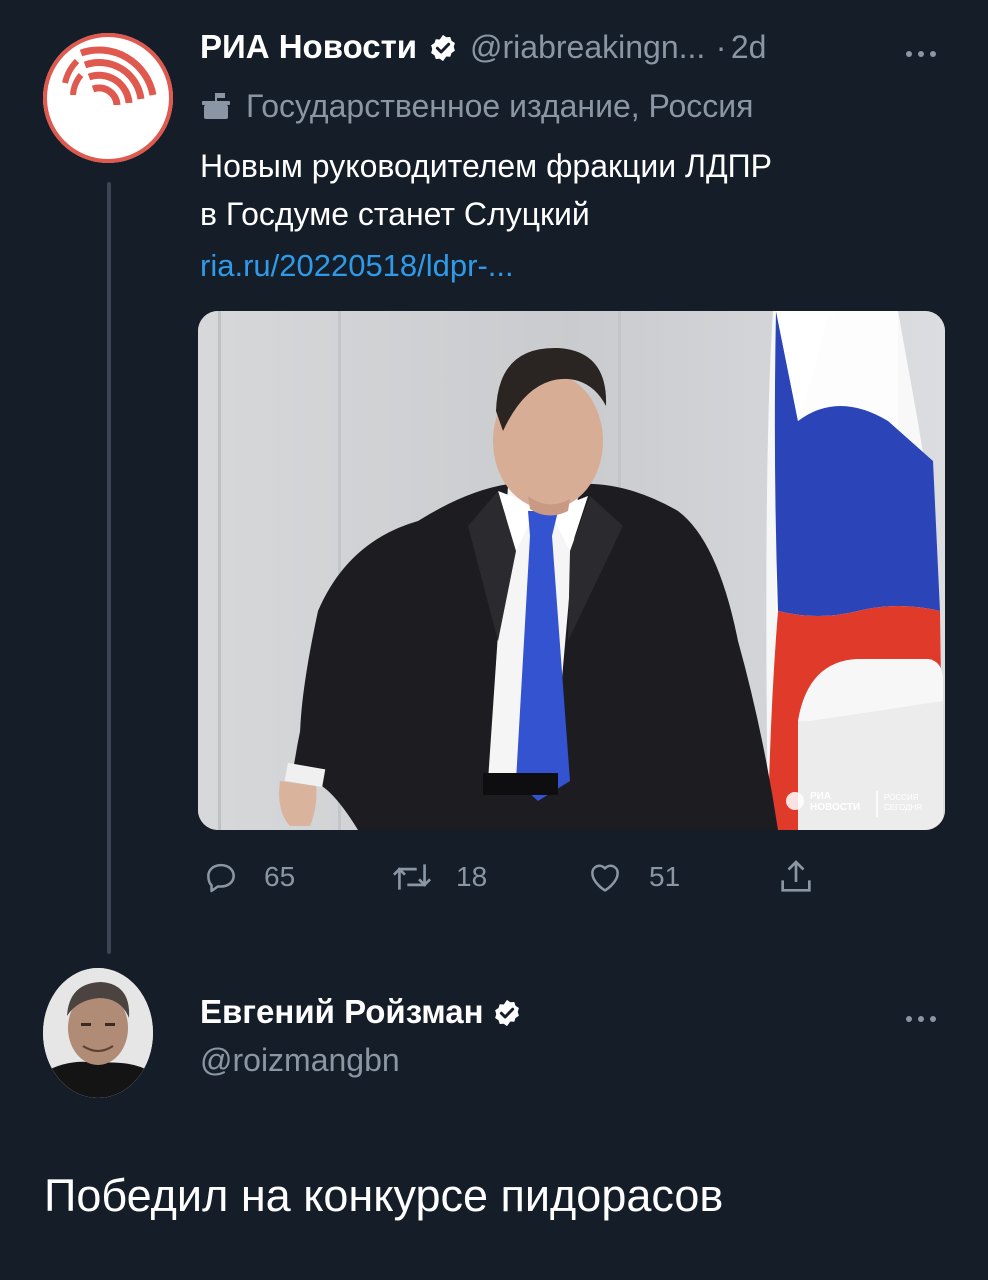 Image resolution: width=988 pixels, height=1280 pixels. I want to click on reply-text: Победил на конкурсе пидорасов, so click(384, 1195).